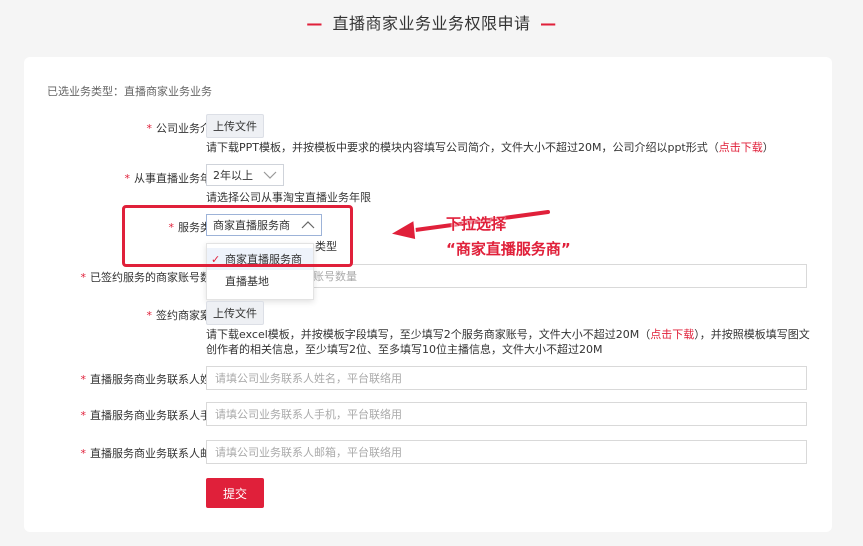  I want to click on title-dash-right: —, so click(548, 23).